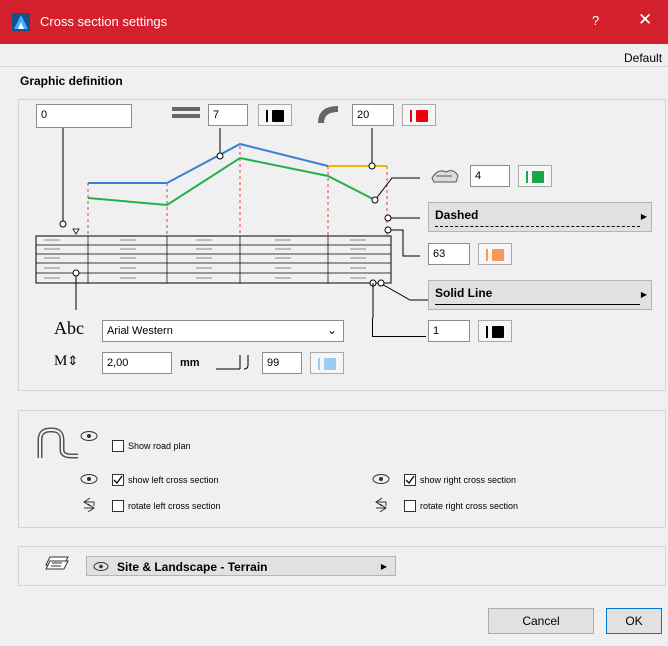 The width and height of the screenshot is (668, 646). I want to click on line-weight-input: 7, so click(228, 115).